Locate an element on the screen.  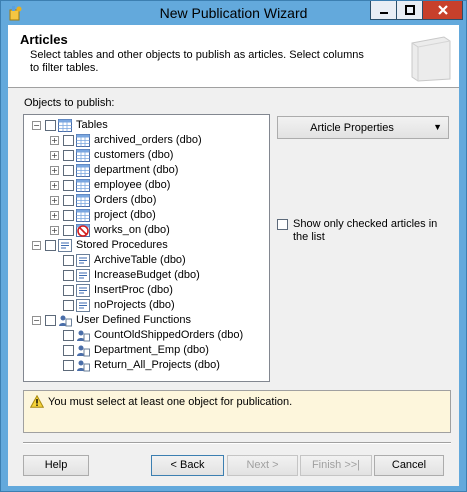
wizard-graphic-icon is located at coordinates (431, 59).